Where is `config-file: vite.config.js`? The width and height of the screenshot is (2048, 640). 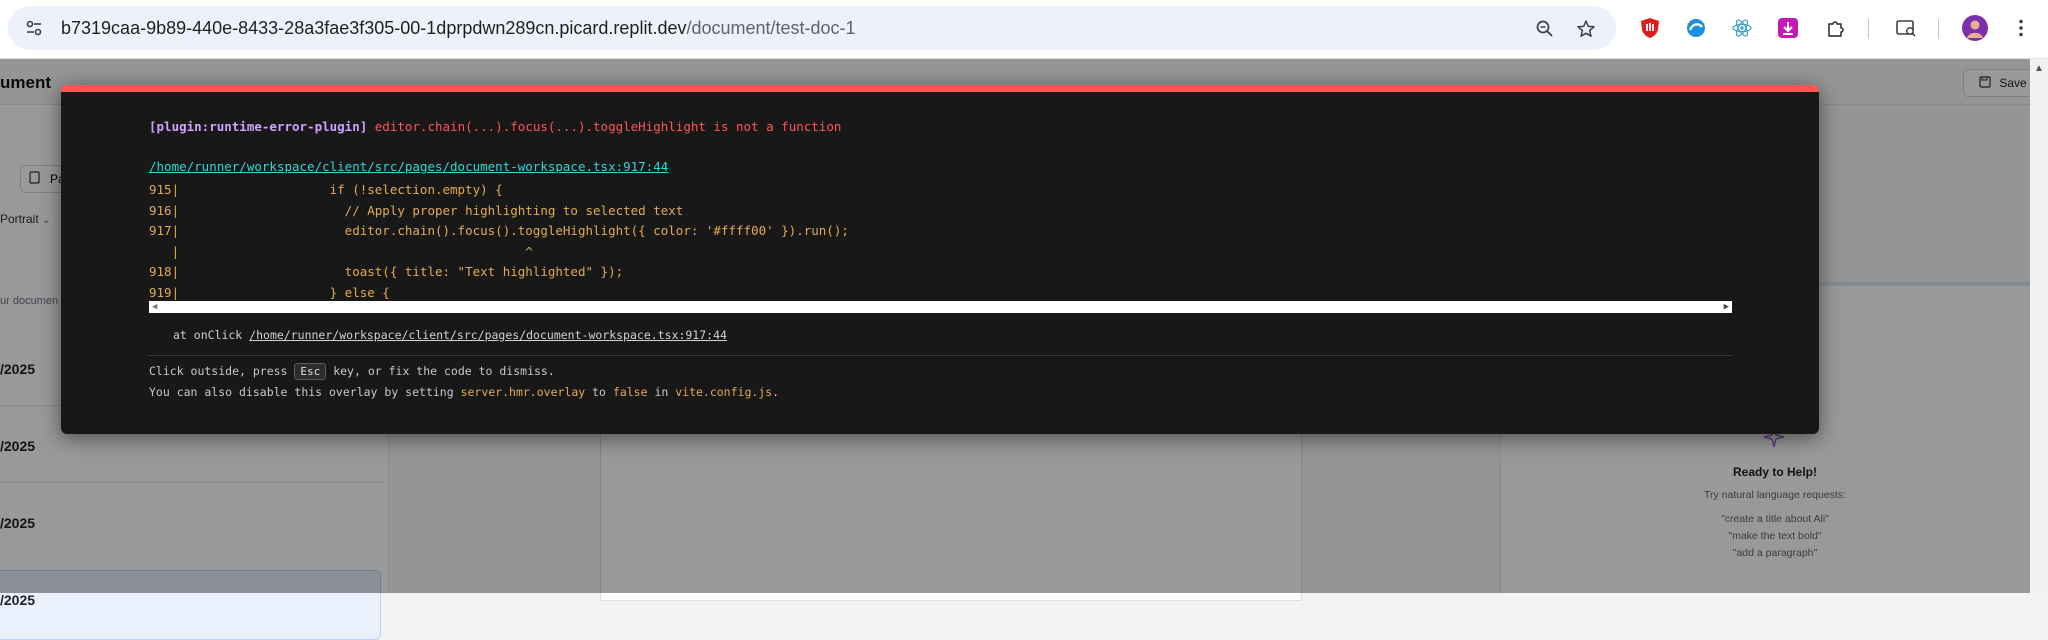
config-file: vite.config.js is located at coordinates (724, 392).